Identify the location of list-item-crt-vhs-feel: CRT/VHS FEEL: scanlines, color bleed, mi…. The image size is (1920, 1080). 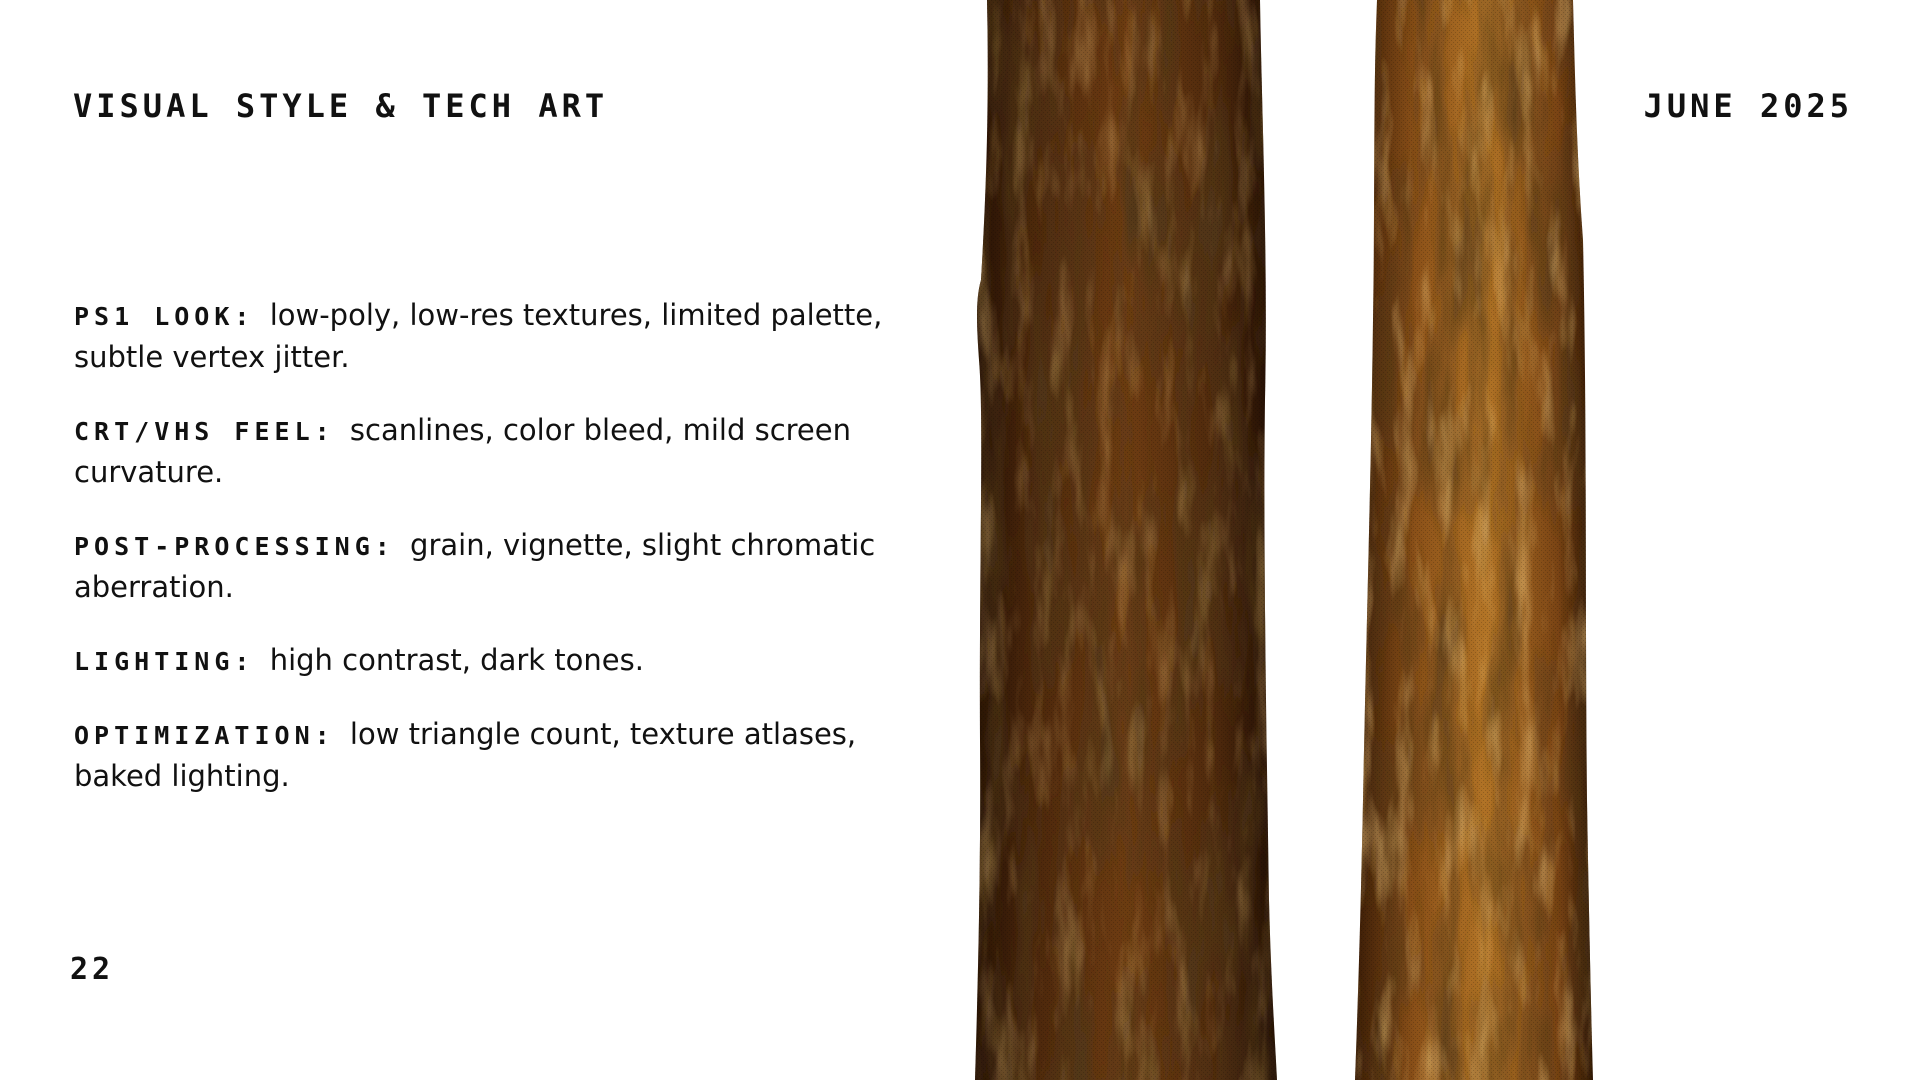
(504, 451).